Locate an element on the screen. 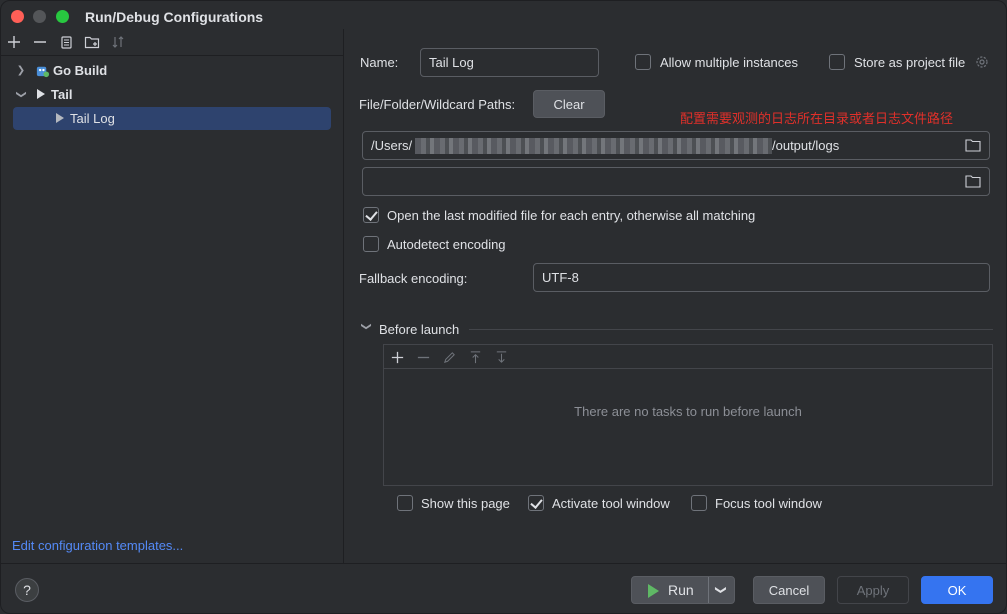 The width and height of the screenshot is (1007, 614). before-launch-task-list: There are no tasks to run before launch is located at coordinates (688, 415).